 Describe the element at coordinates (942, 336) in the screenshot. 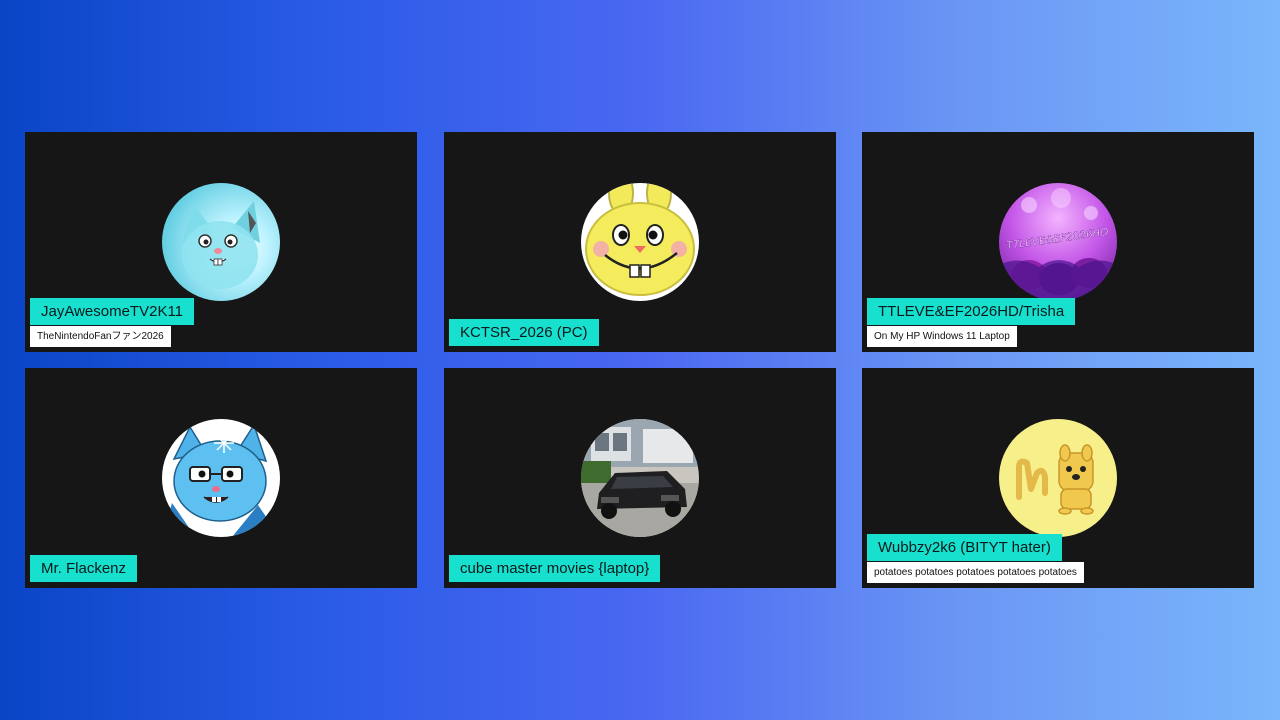

I see `participant-subtitle: On My HP Windows 11 Laptop` at that location.